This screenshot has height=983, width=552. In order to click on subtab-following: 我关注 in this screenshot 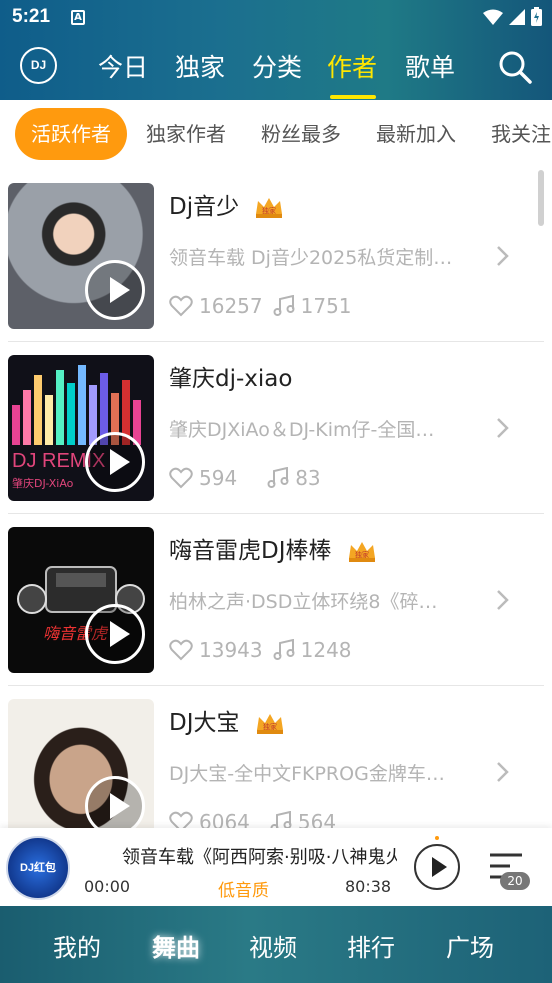, I will do `click(521, 134)`.